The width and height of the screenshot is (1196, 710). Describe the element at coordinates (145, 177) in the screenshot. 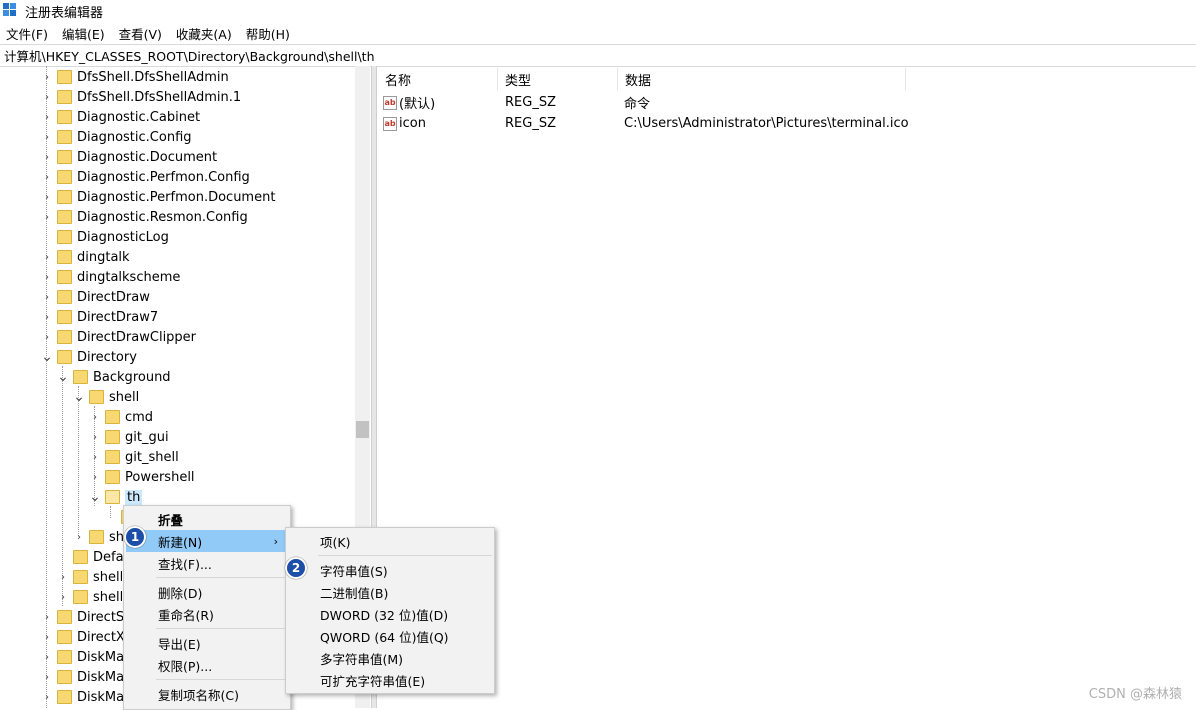

I see `tree-node: › Diagnostic.Perfmon.Config` at that location.